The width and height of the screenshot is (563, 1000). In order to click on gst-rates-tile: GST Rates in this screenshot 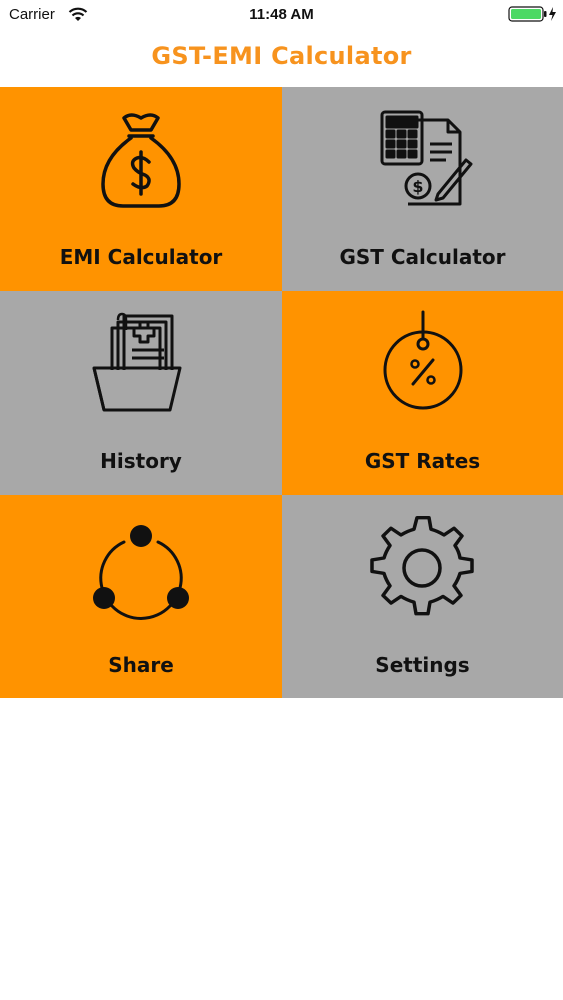, I will do `click(422, 393)`.